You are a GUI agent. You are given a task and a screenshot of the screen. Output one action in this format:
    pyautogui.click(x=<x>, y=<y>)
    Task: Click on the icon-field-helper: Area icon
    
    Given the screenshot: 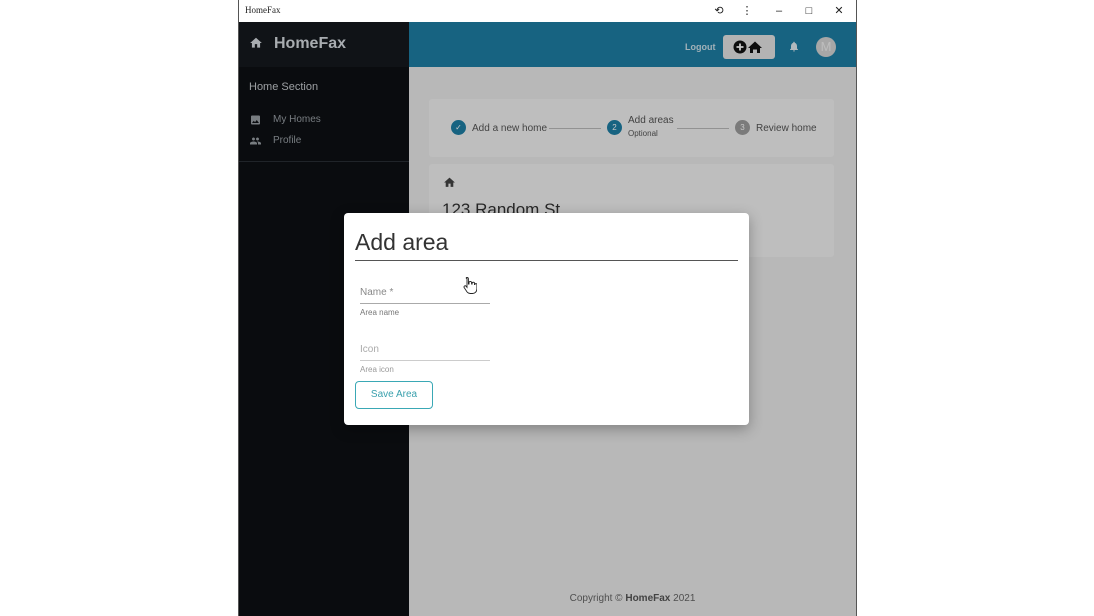 What is the action you would take?
    pyautogui.click(x=377, y=369)
    